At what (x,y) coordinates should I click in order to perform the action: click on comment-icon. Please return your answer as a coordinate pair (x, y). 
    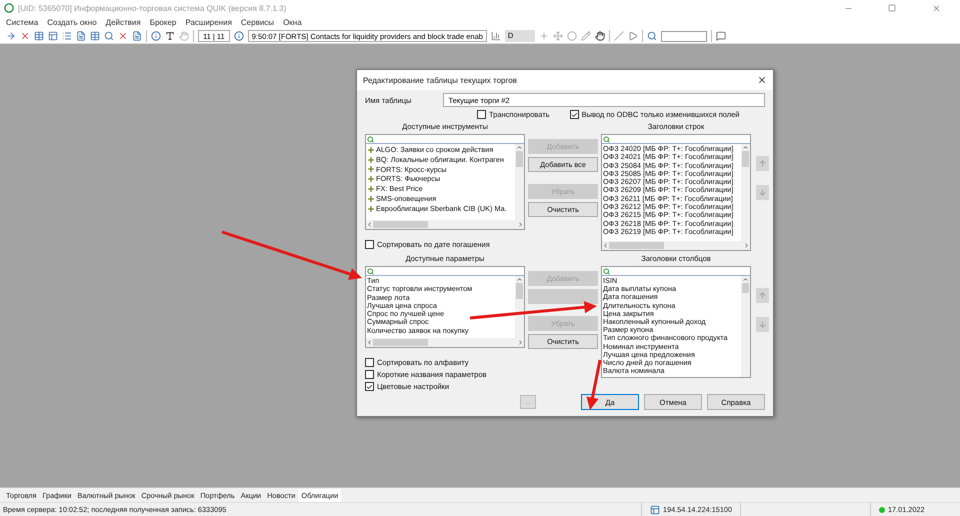
    Looking at the image, I should click on (721, 36).